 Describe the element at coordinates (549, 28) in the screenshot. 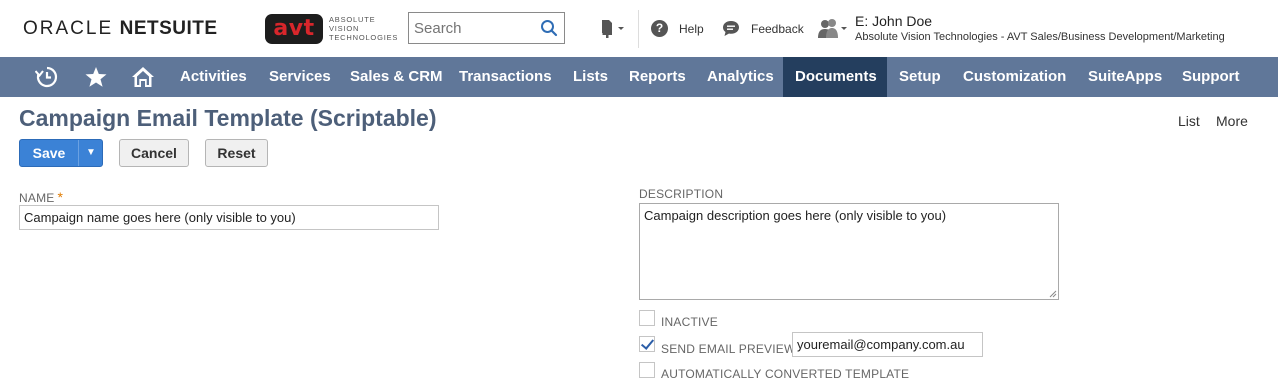

I see `search-icon` at that location.